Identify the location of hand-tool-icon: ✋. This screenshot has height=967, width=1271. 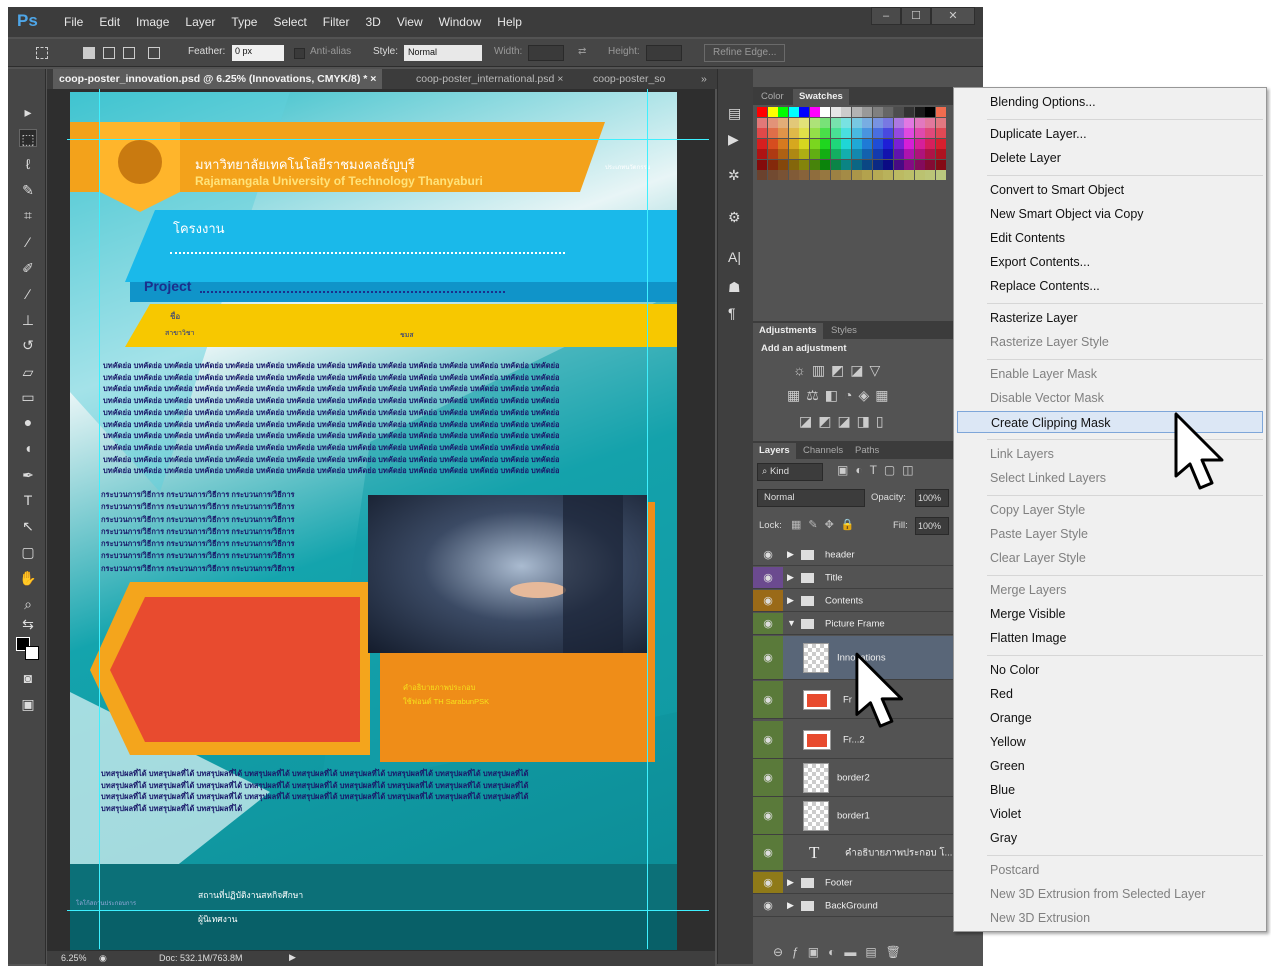
(28, 578).